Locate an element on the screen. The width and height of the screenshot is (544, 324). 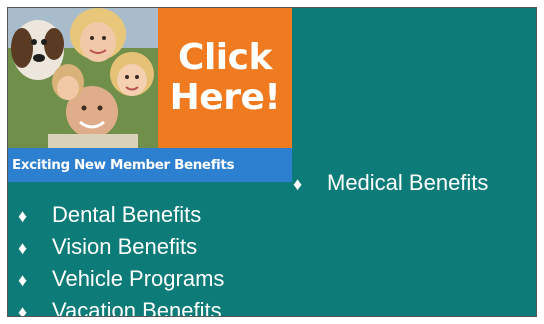
benefit-label: Vehicle Programs is located at coordinates (138, 278).